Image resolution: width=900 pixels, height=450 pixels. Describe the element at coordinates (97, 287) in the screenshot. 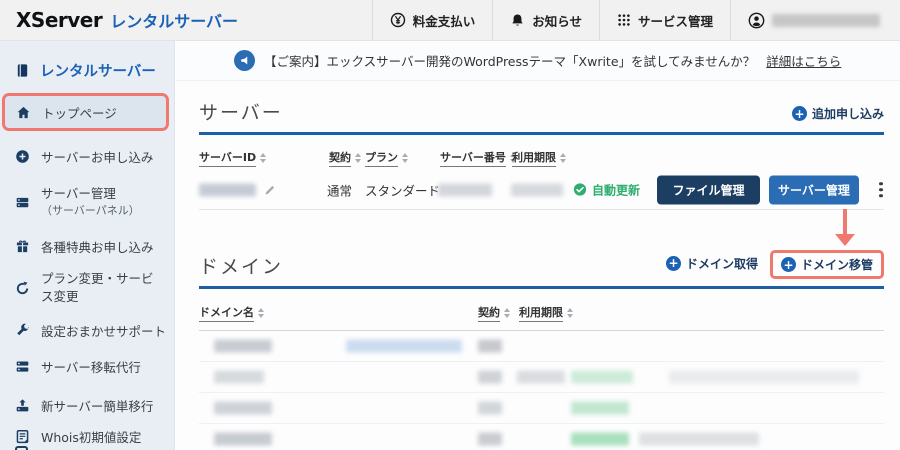

I see `sidebar-item-label: プラン変更・サービス変更` at that location.